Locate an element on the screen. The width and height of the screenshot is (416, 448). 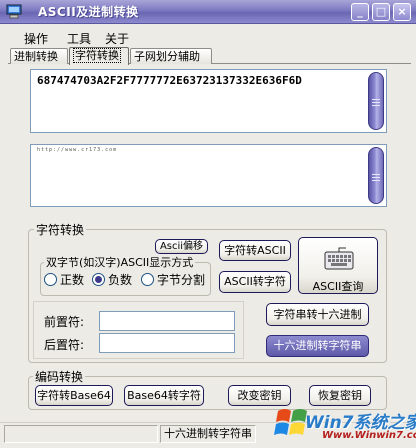
base64-to-char-button: Base64转字符 is located at coordinates (164, 395).